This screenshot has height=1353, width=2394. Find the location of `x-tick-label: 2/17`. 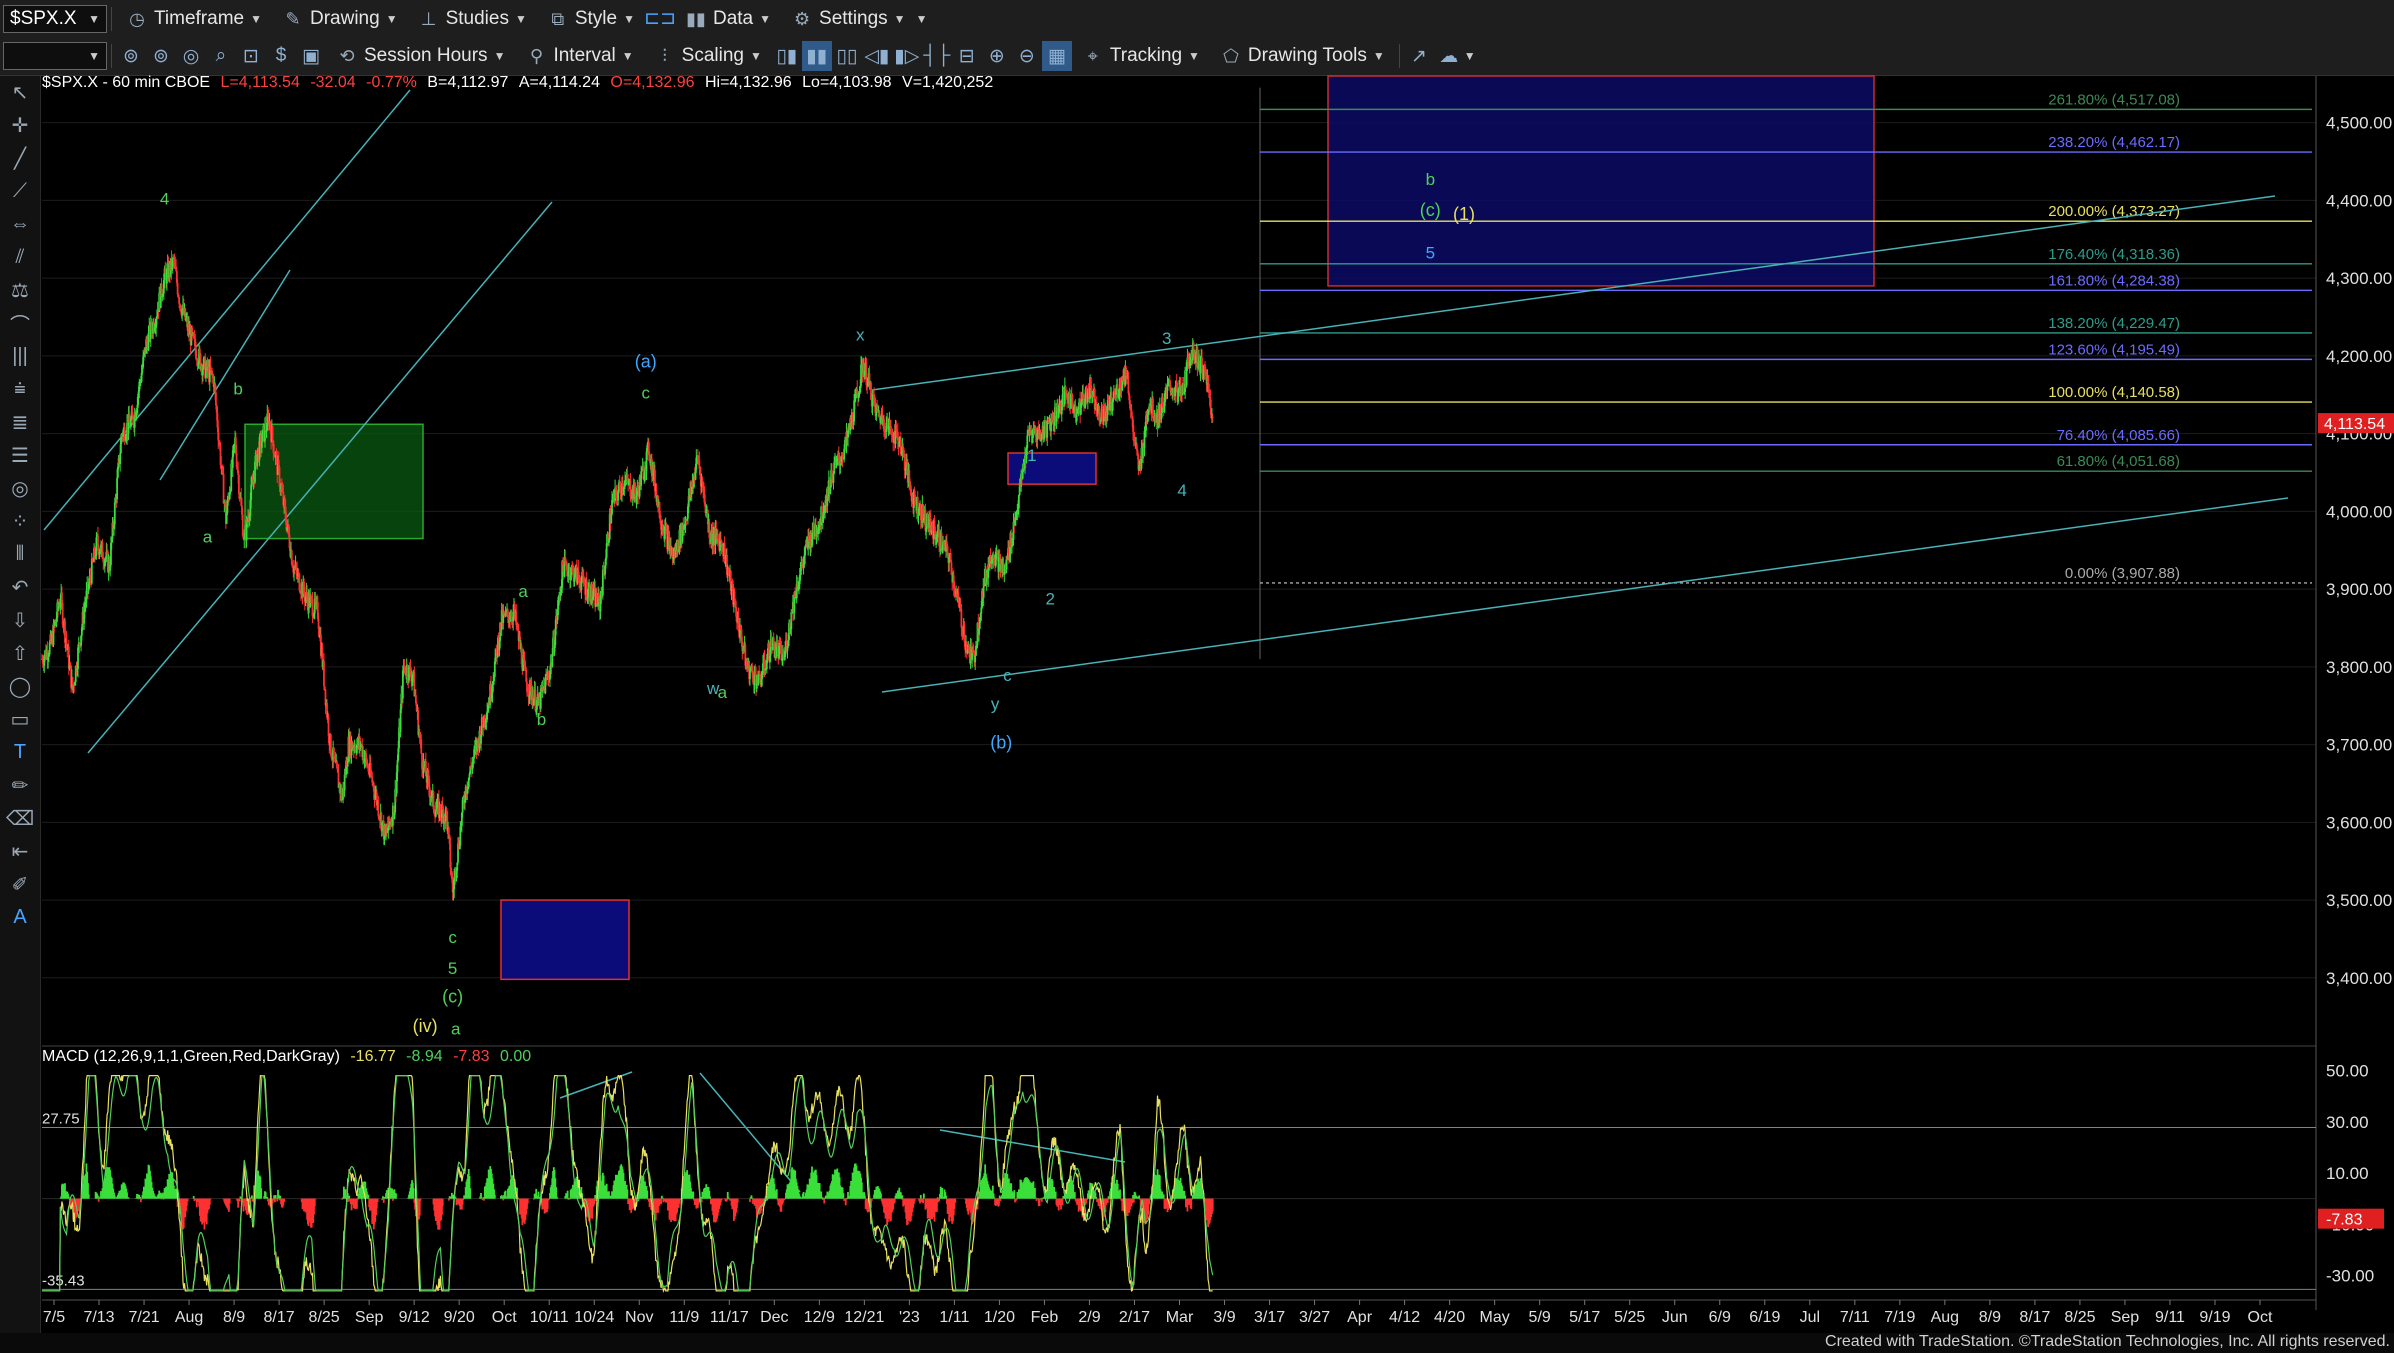

x-tick-label: 2/17 is located at coordinates (1134, 1317).